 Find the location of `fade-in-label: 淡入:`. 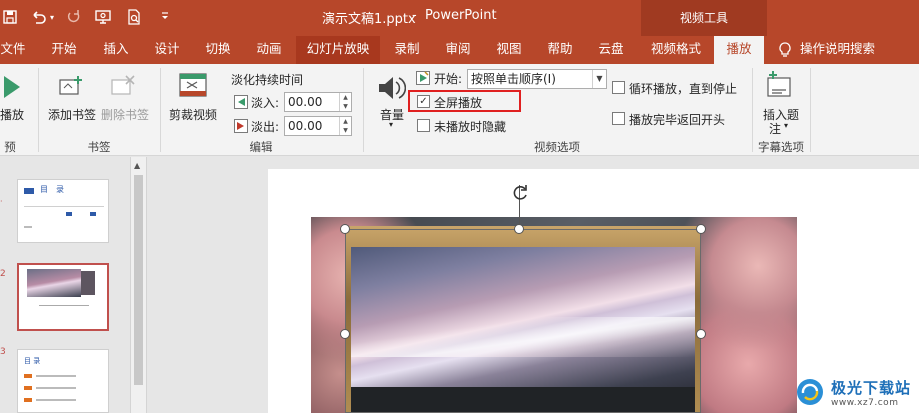

fade-in-label: 淡入: is located at coordinates (265, 103).